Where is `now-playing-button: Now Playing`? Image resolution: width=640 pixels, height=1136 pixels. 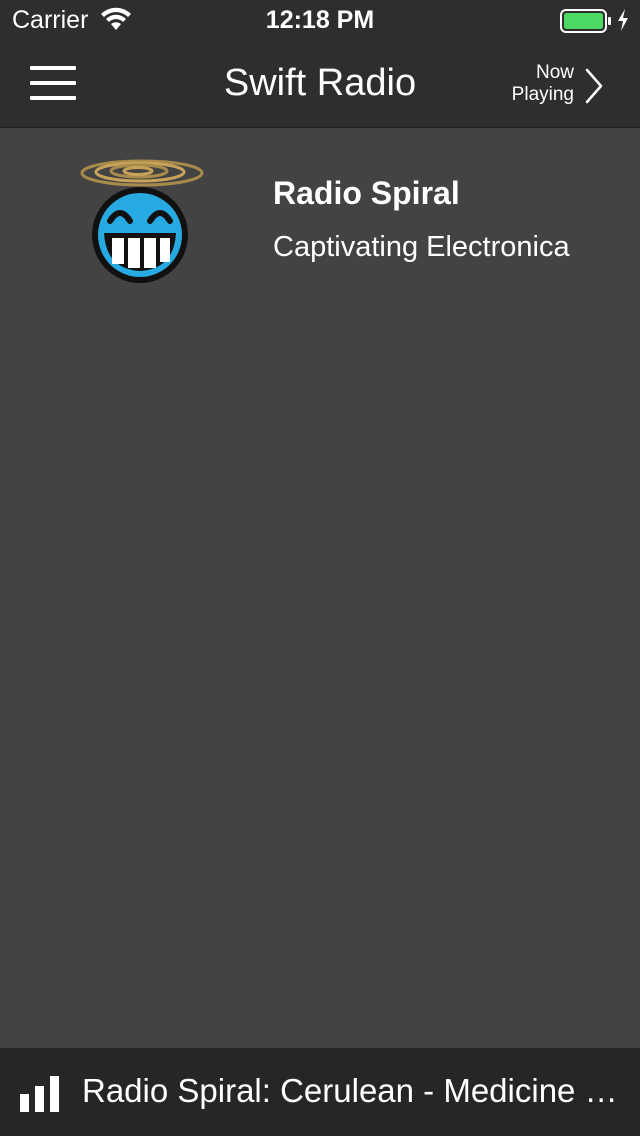
now-playing-button: Now Playing is located at coordinates (555, 84).